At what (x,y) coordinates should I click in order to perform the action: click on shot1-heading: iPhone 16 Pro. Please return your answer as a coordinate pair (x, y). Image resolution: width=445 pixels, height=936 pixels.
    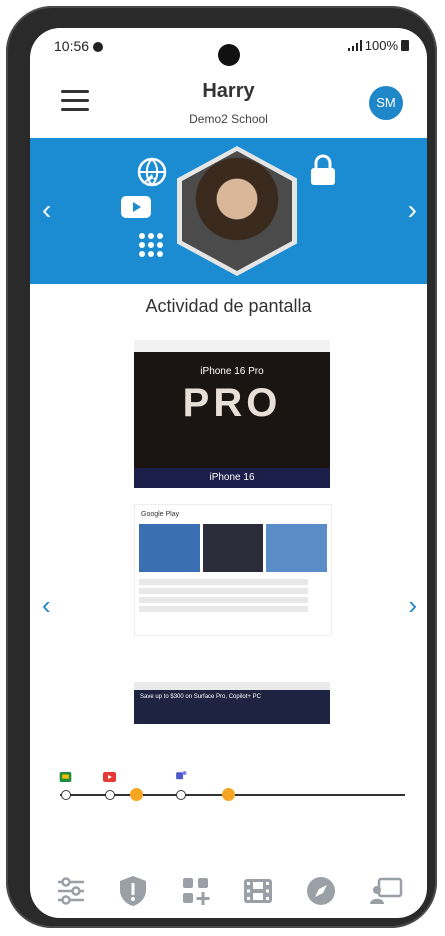
    Looking at the image, I should click on (232, 371).